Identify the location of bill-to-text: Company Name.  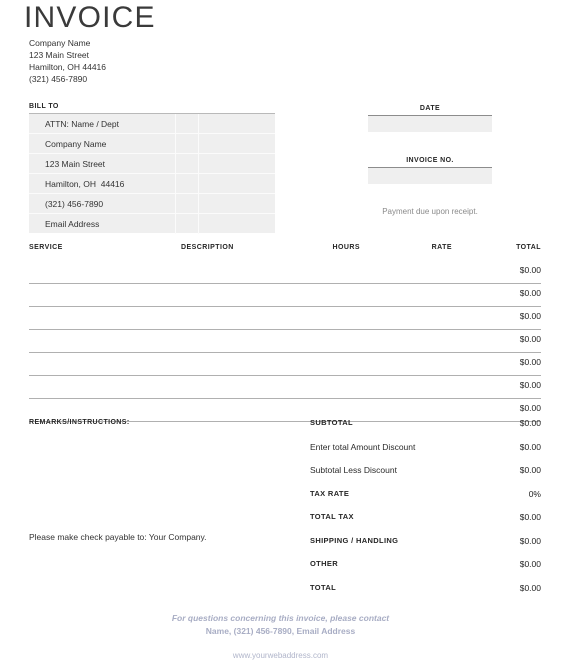
(76, 144).